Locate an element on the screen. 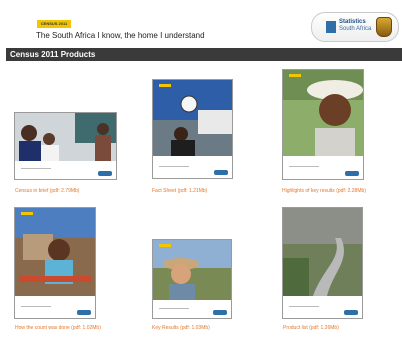  logo-line1: Statistics is located at coordinates (352, 22).